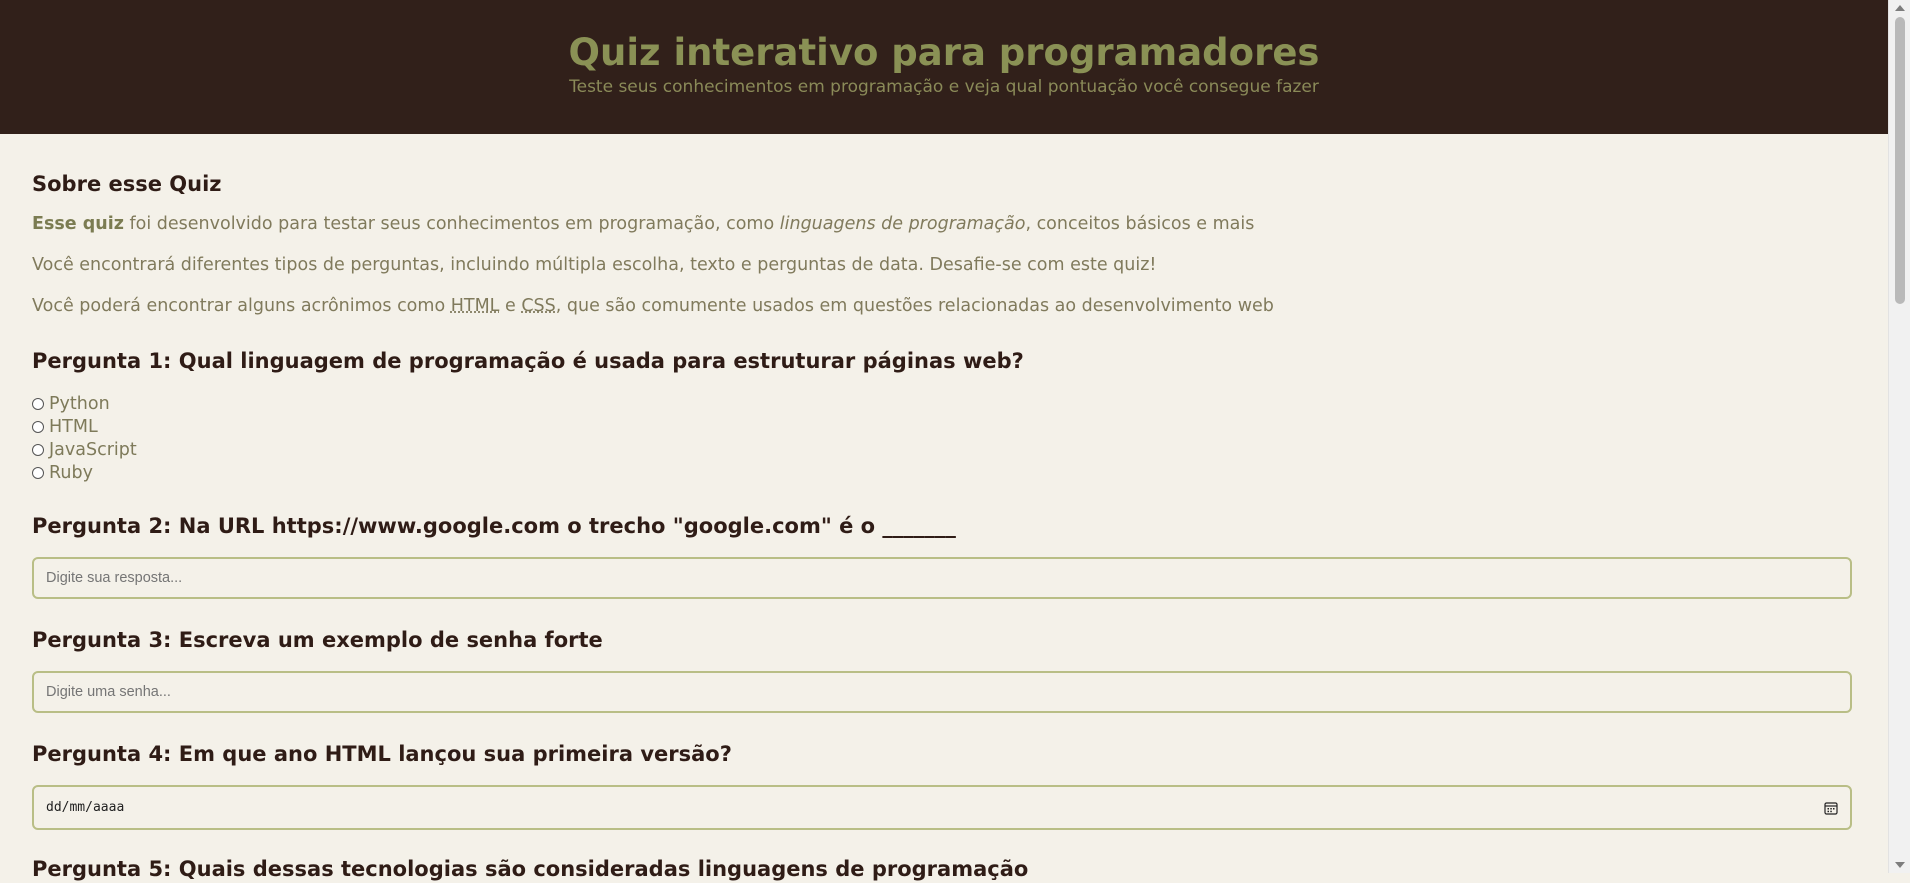 This screenshot has height=883, width=1910. What do you see at coordinates (93, 449) in the screenshot?
I see `option-label: JavaScript` at bounding box center [93, 449].